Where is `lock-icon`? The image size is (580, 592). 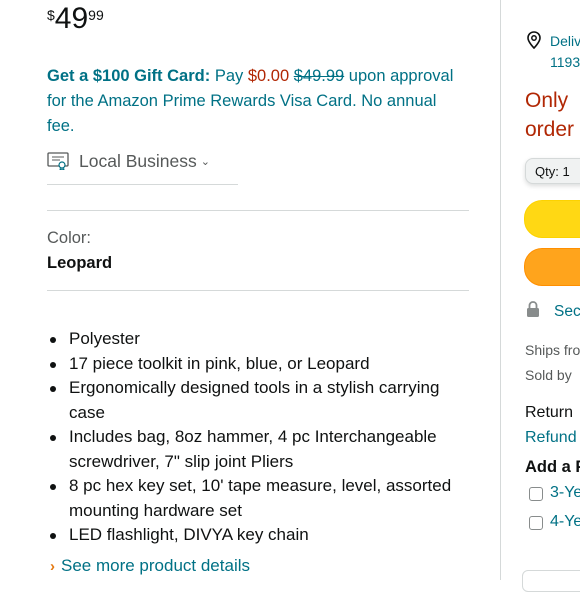
lock-icon is located at coordinates (533, 311).